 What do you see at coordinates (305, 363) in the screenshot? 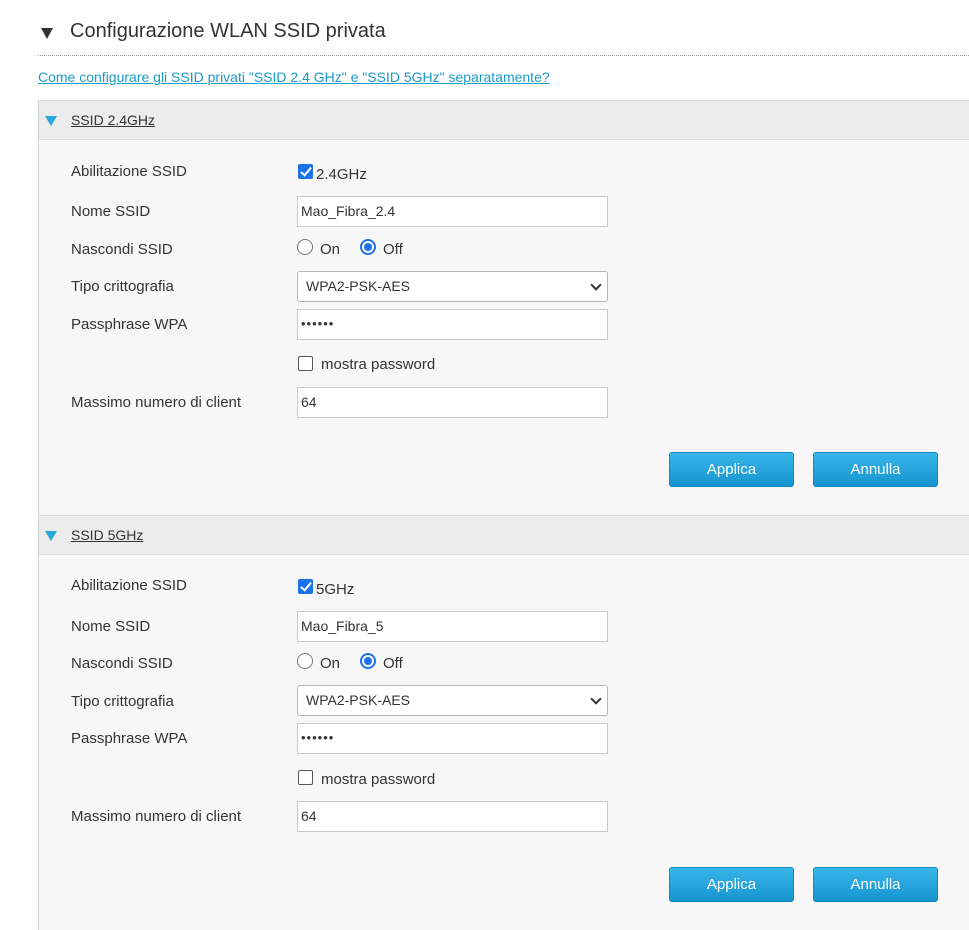
I see `ssid-24-show-password-checkbox` at bounding box center [305, 363].